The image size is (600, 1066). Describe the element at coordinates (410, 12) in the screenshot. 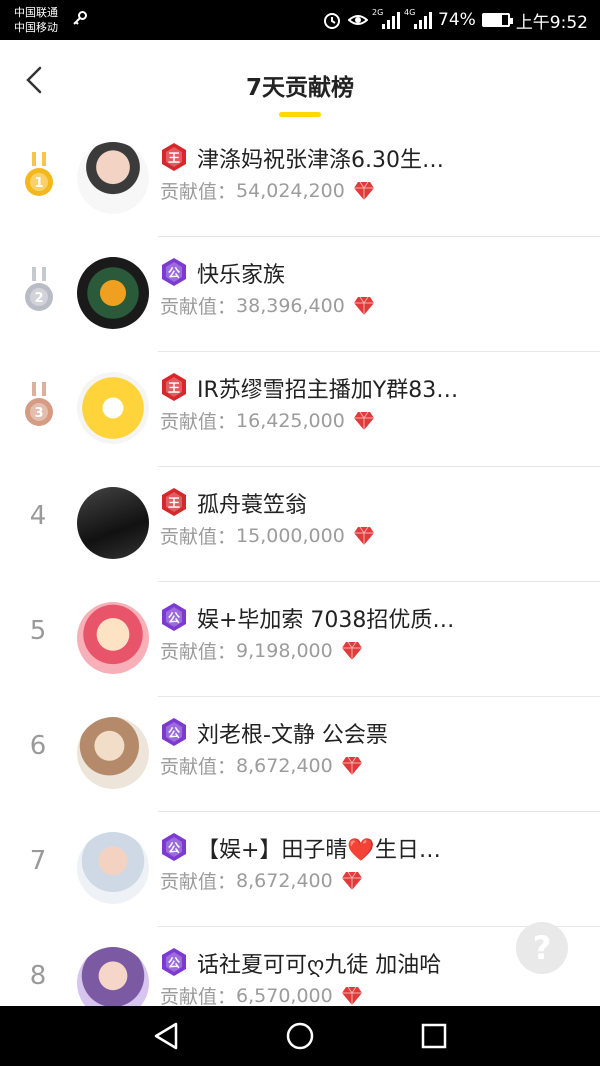

I see `network-label: 4G` at that location.